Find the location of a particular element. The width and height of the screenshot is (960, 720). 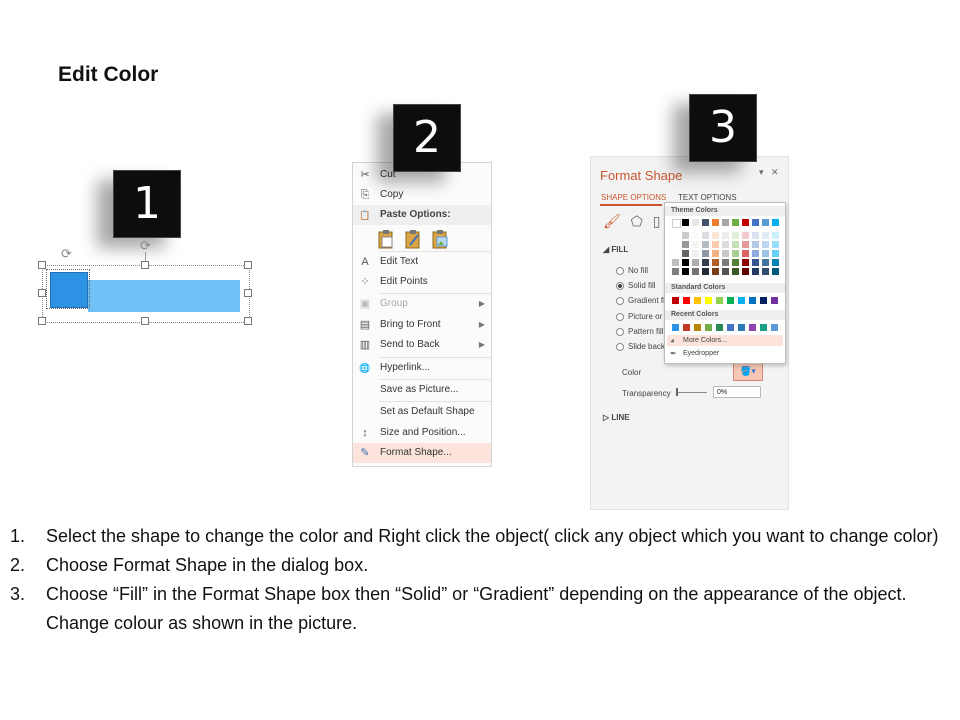

menu-item-bring-to-front: ▤ Bring to Front ▶ is located at coordinates (422, 325).